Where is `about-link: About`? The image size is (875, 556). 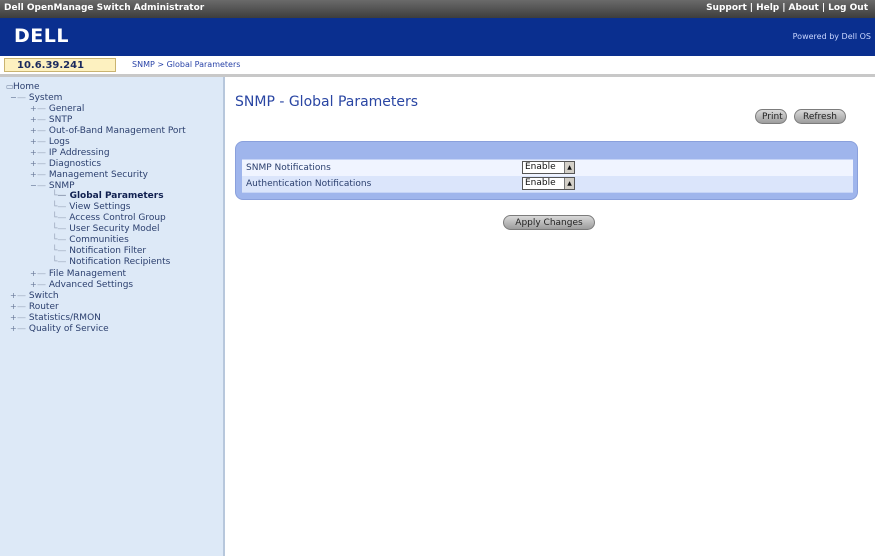 about-link: About is located at coordinates (804, 8).